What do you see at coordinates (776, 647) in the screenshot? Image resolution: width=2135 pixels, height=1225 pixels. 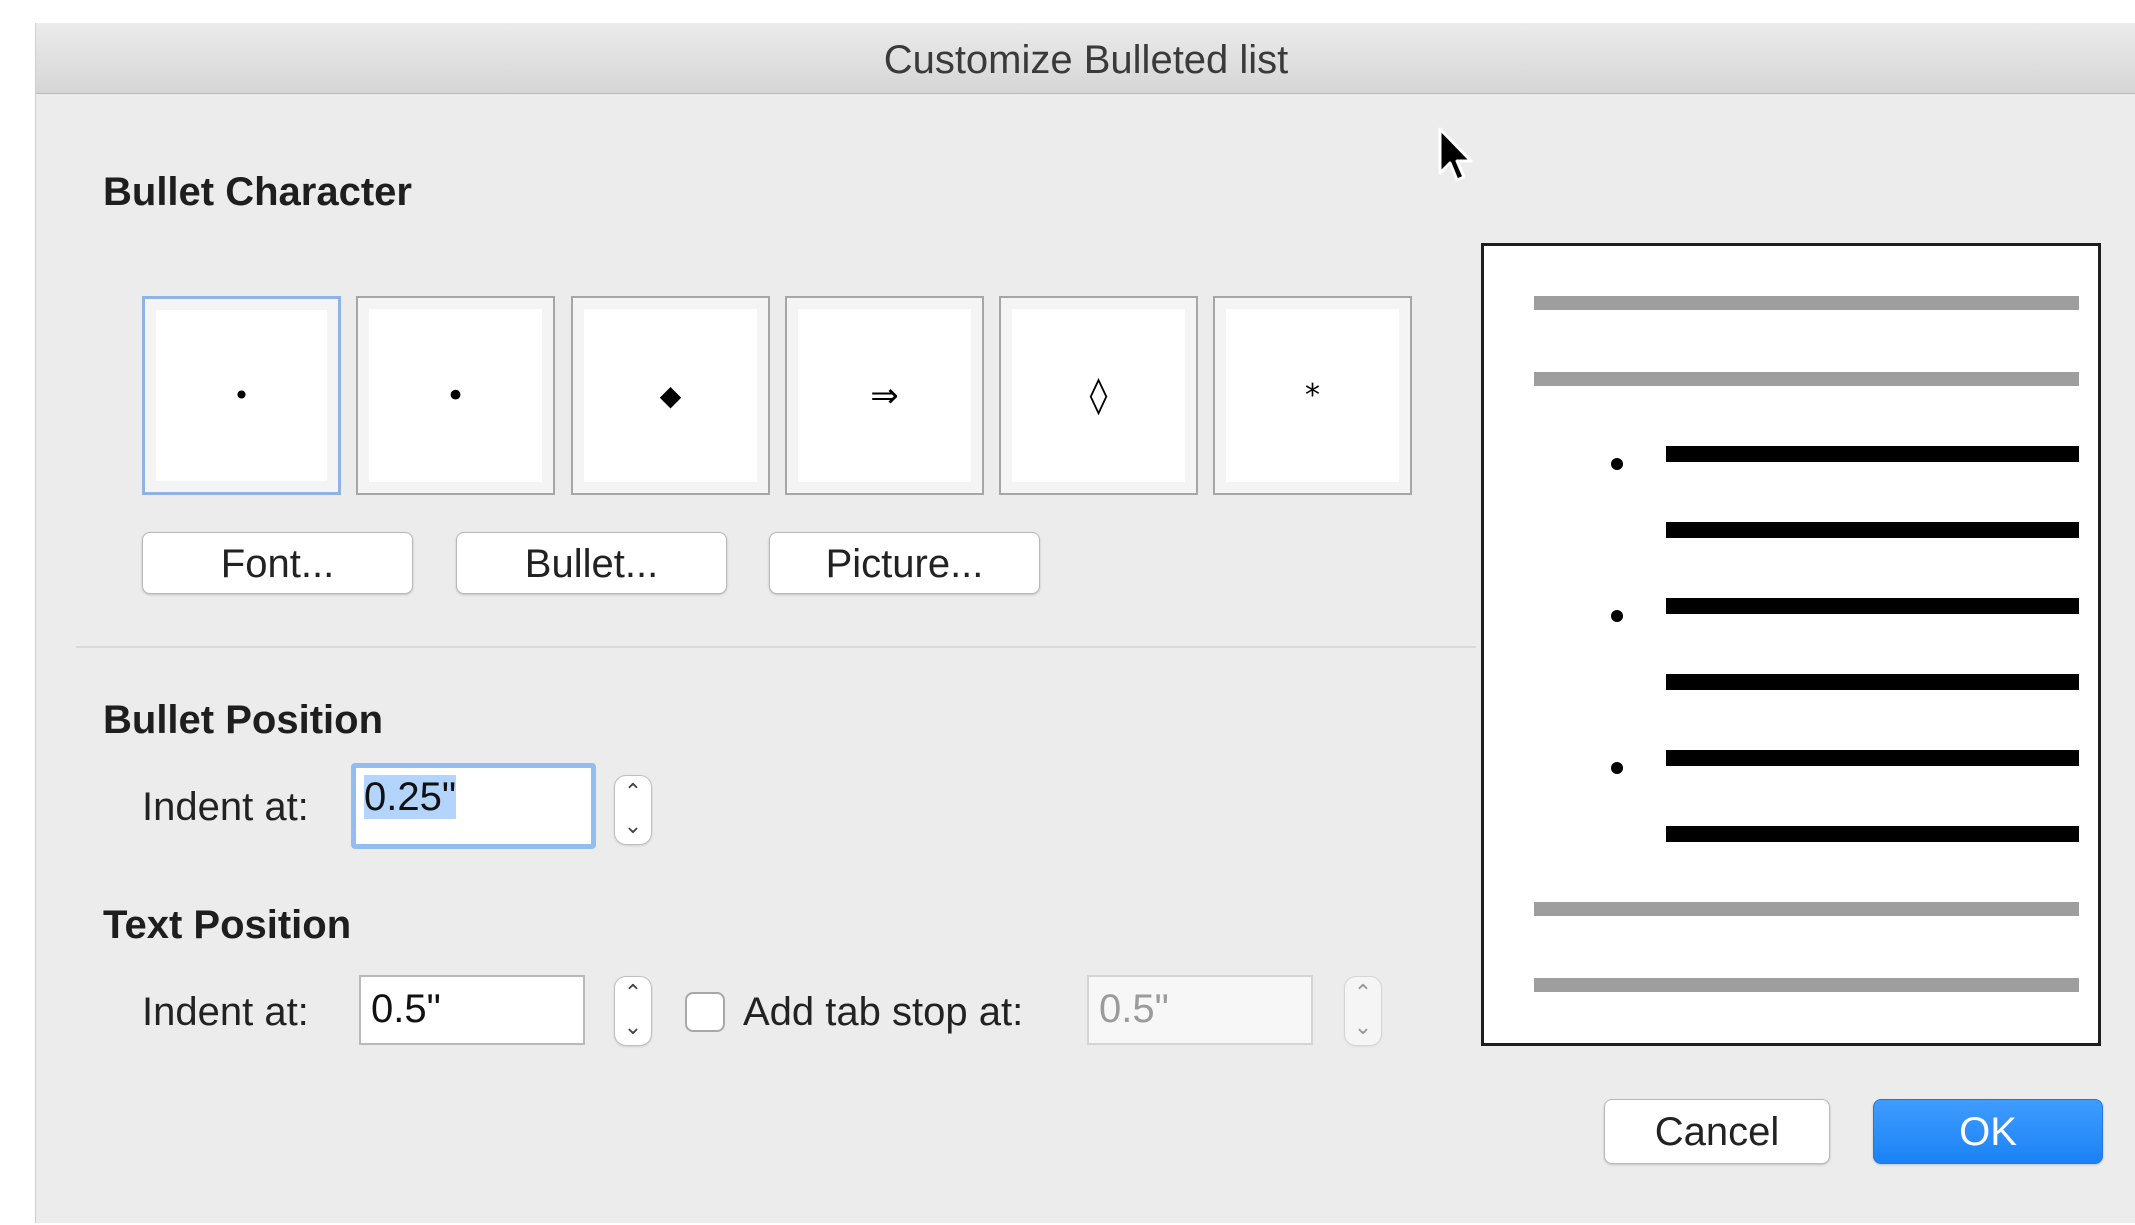 I see `section-divider` at bounding box center [776, 647].